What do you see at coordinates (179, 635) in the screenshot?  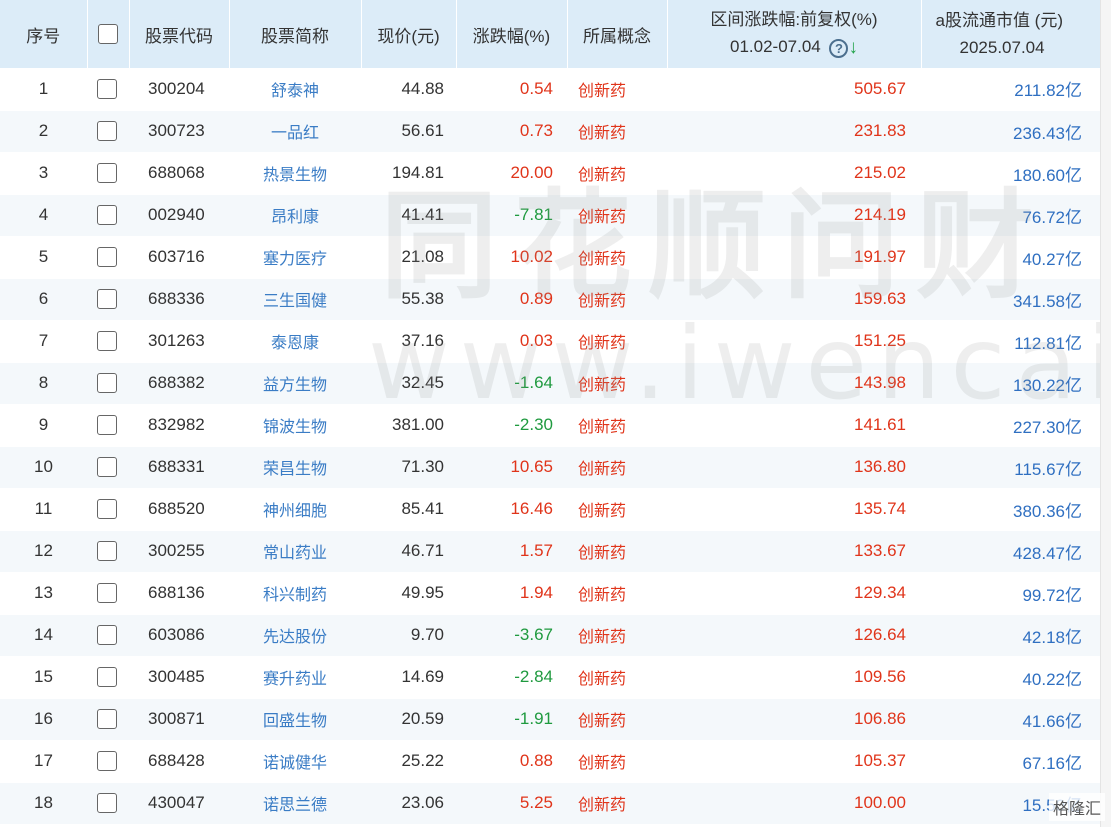 I see `stock-code: 603086` at bounding box center [179, 635].